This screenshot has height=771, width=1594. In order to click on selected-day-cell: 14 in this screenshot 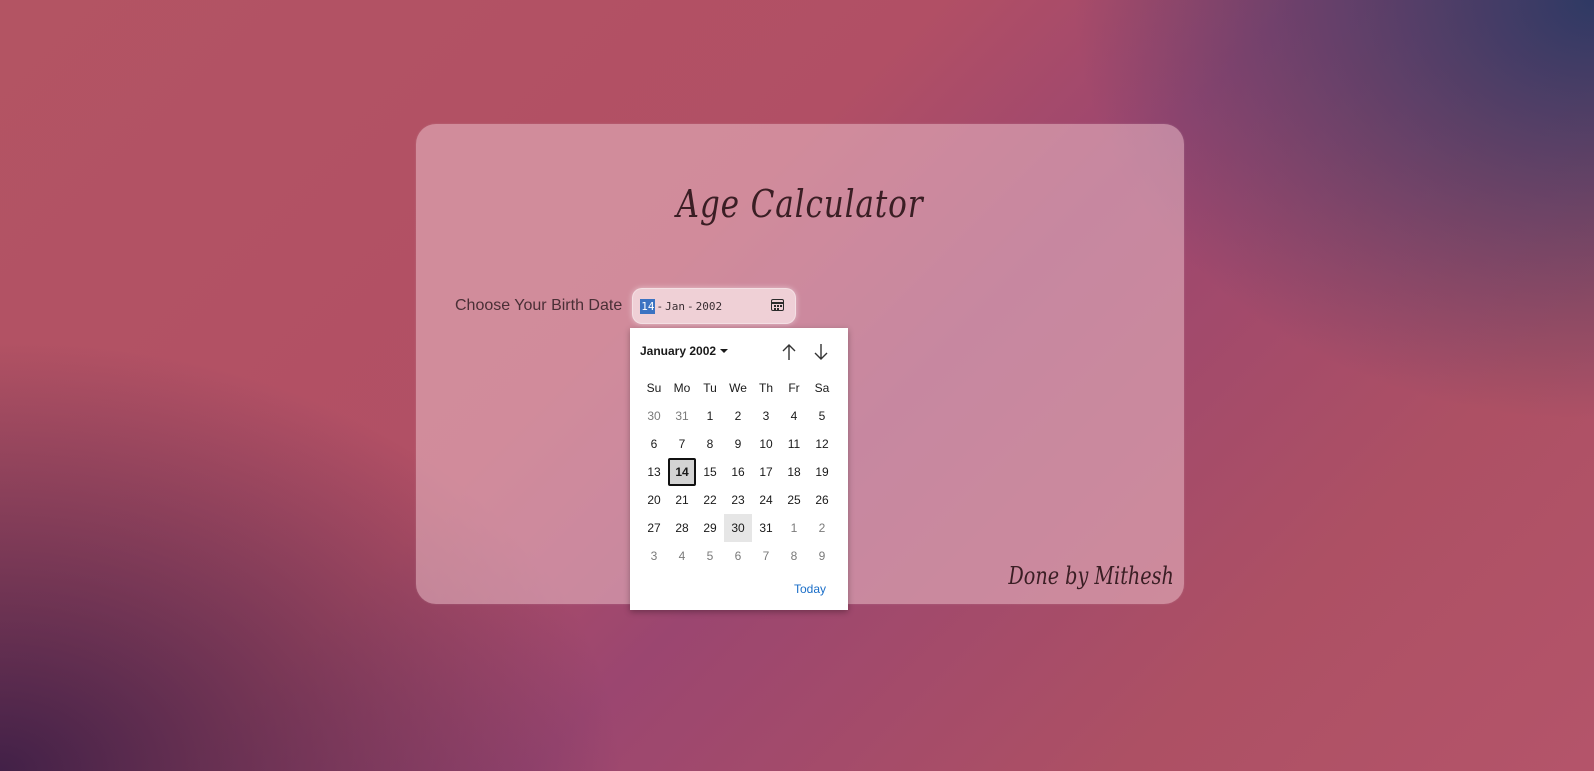, I will do `click(682, 472)`.